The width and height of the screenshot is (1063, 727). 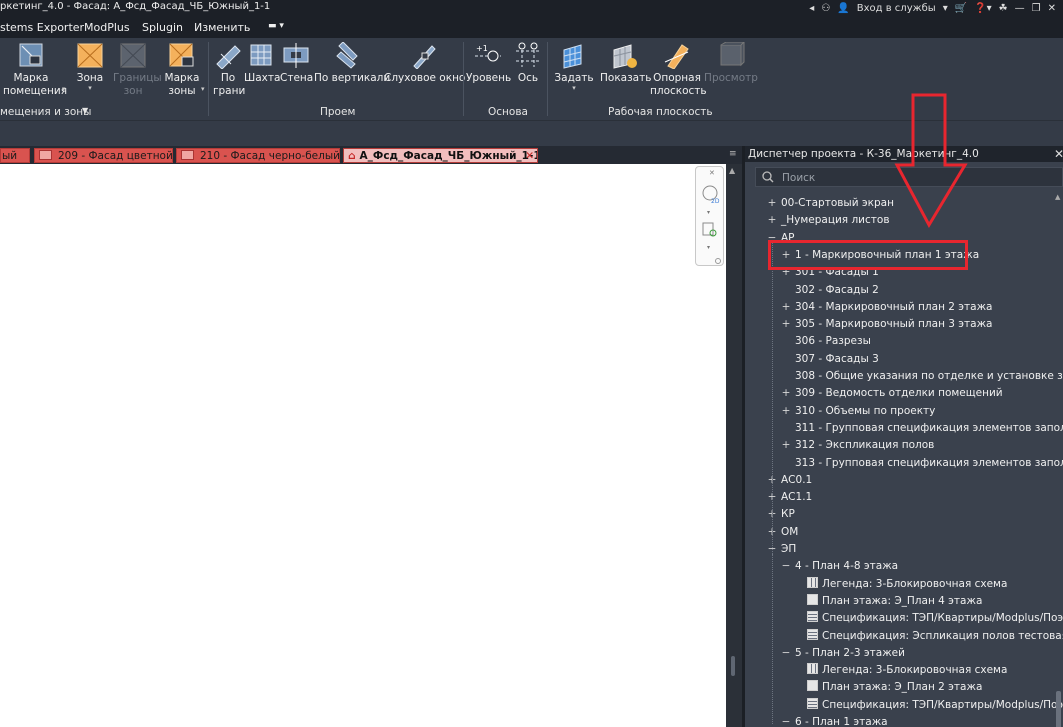 I want to click on wall-opening-button: Стена, so click(x=296, y=63).